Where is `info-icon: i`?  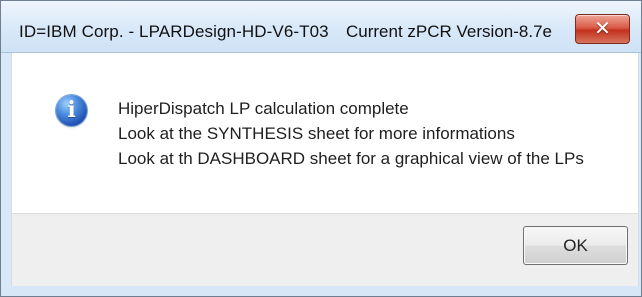
info-icon: i is located at coordinates (71, 110).